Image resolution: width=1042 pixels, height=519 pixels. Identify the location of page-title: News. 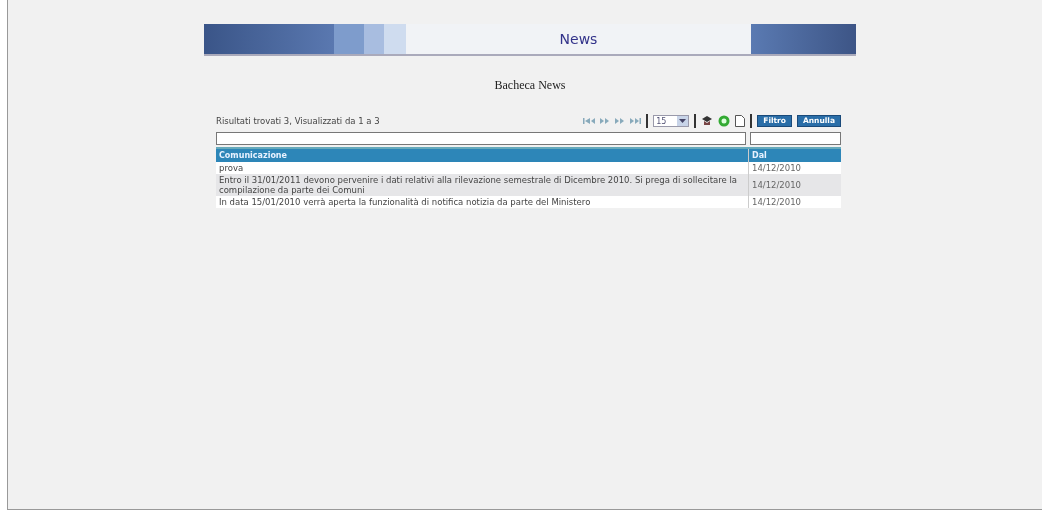
(578, 39).